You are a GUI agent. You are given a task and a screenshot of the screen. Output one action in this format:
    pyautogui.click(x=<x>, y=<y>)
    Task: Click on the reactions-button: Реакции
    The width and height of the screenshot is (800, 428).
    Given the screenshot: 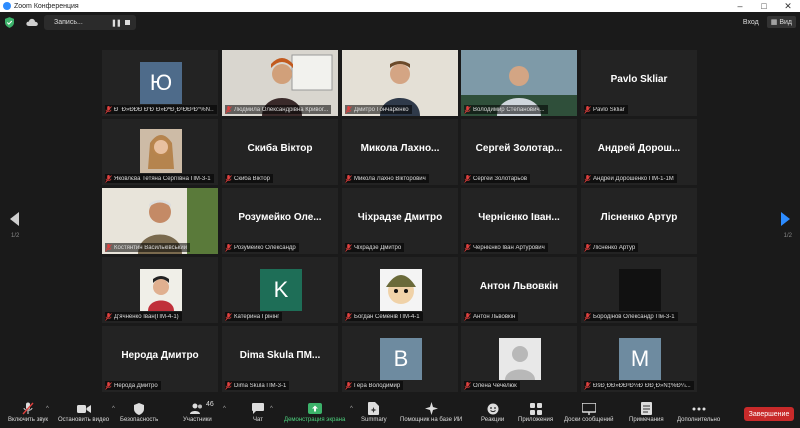 What is the action you would take?
    pyautogui.click(x=492, y=414)
    